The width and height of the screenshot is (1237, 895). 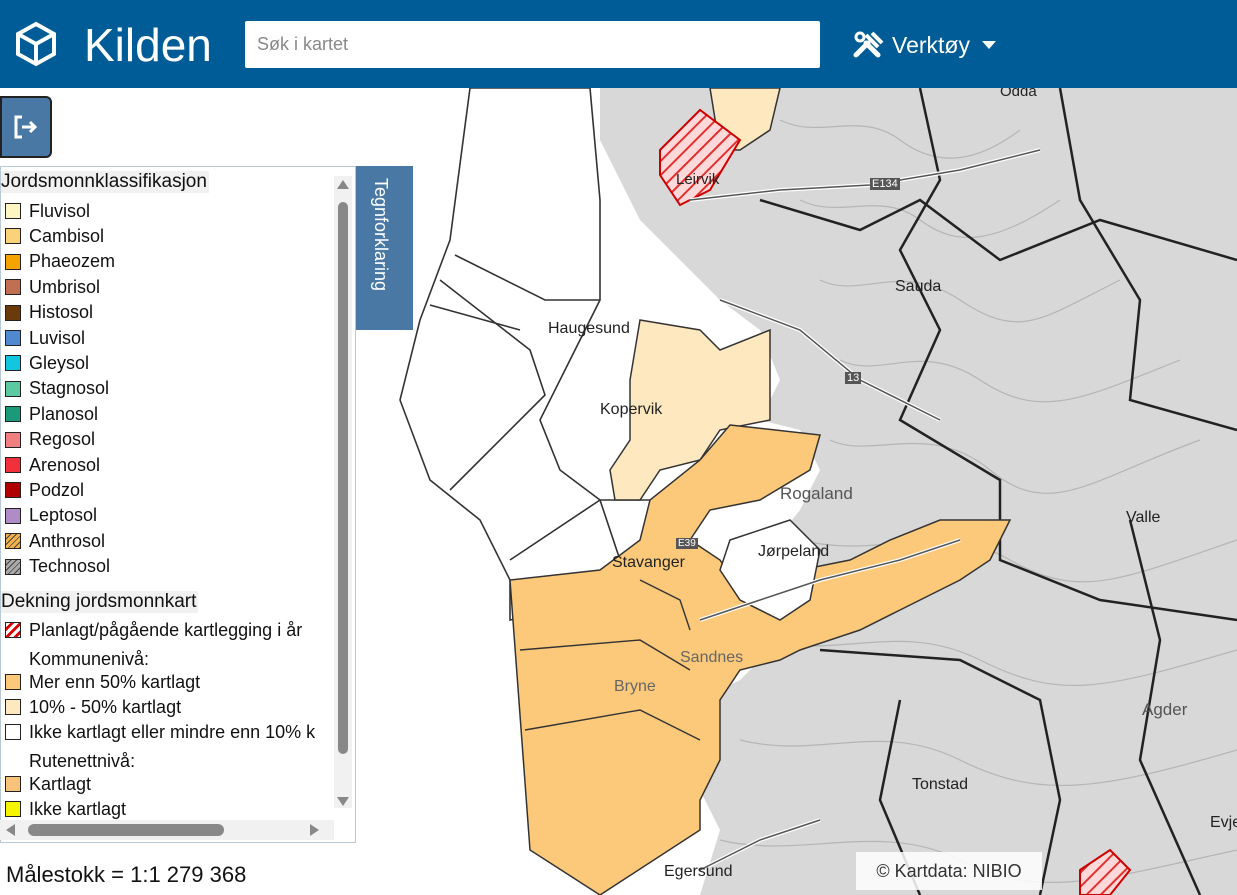 I want to click on legend-item: Luvisol, so click(x=45, y=338).